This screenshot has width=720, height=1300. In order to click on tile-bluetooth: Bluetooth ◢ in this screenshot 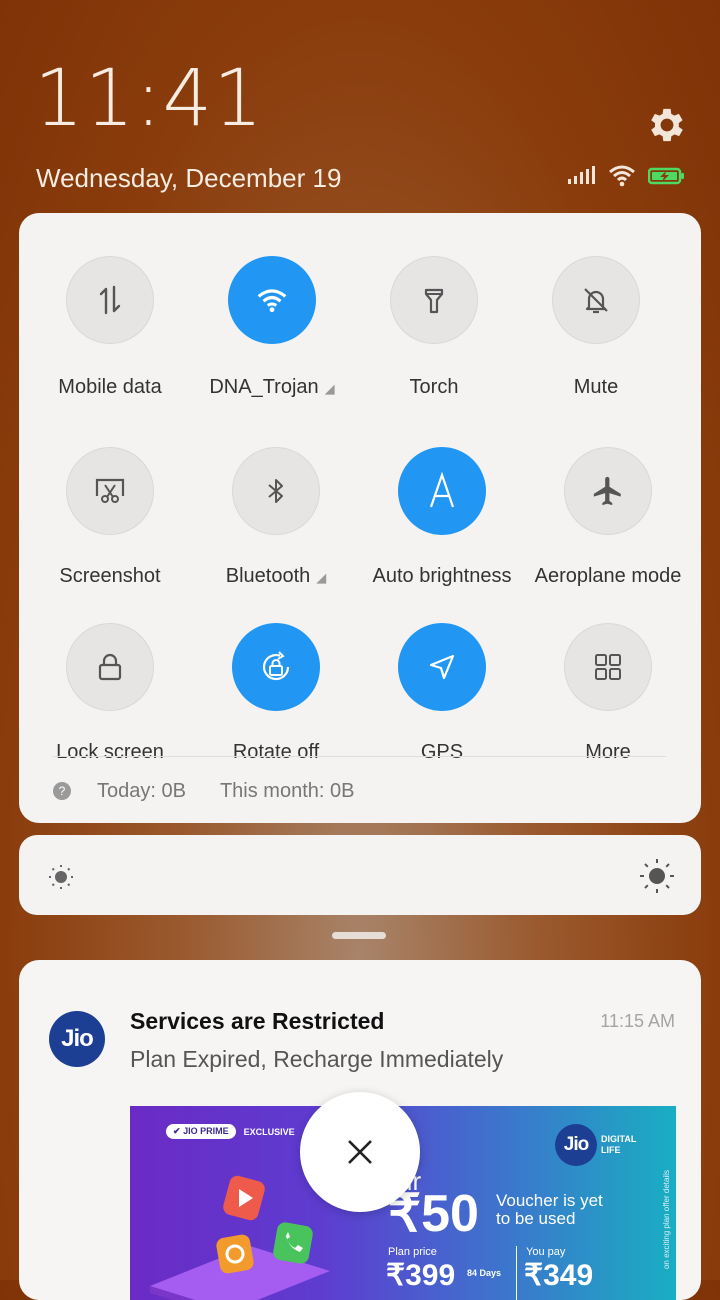, I will do `click(276, 517)`.